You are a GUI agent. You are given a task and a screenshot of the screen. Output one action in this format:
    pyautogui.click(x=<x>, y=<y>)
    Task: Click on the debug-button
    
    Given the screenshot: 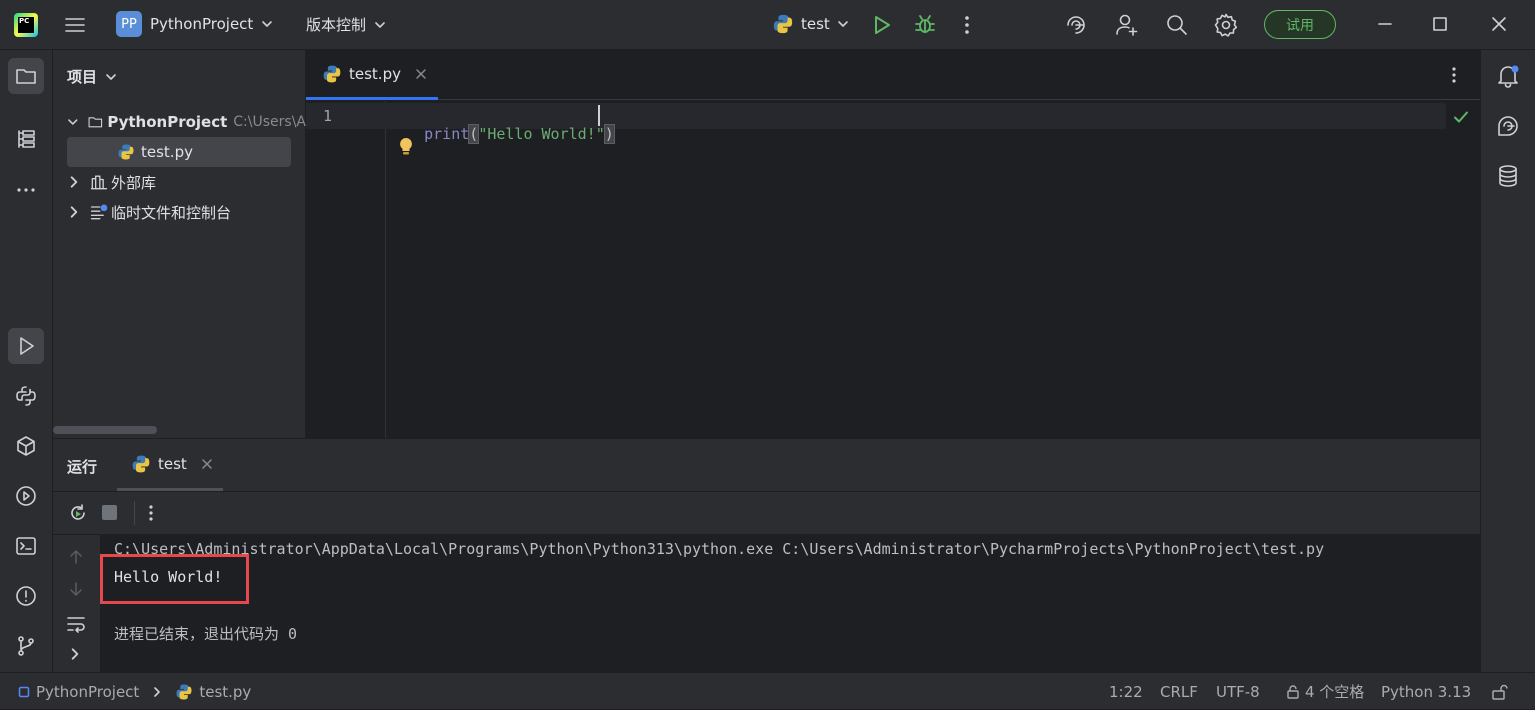 What is the action you would take?
    pyautogui.click(x=925, y=25)
    